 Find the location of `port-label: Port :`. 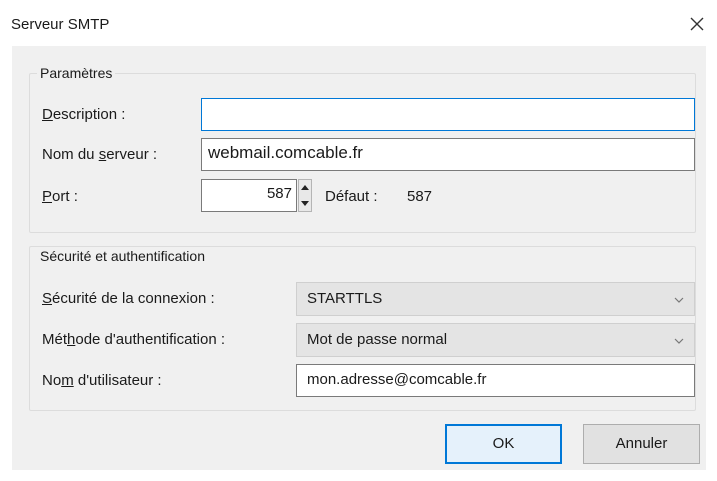

port-label: Port : is located at coordinates (60, 196).